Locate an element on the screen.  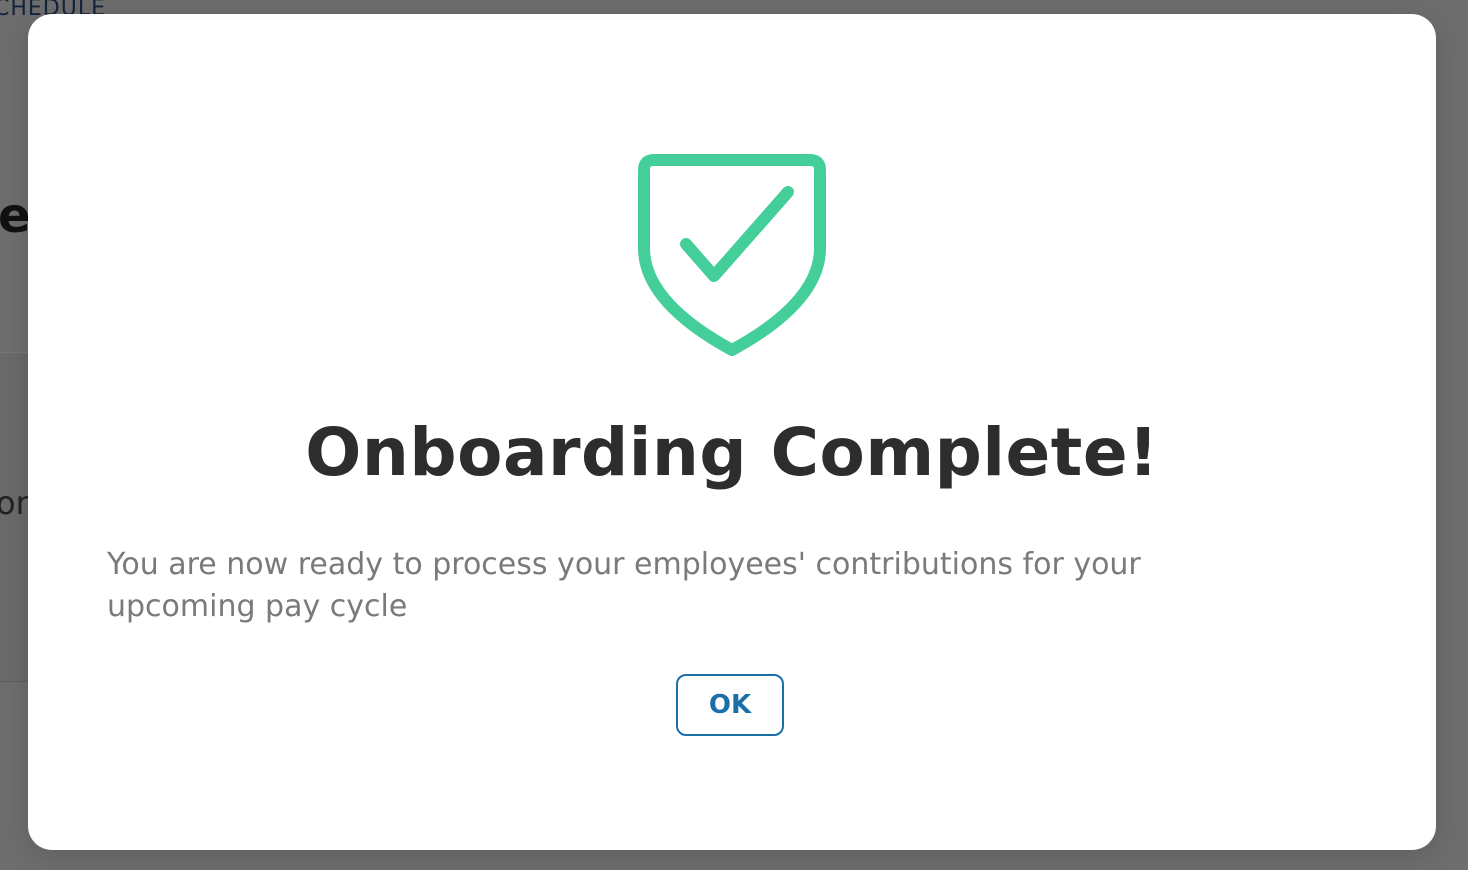
ok-button: OK is located at coordinates (730, 705).